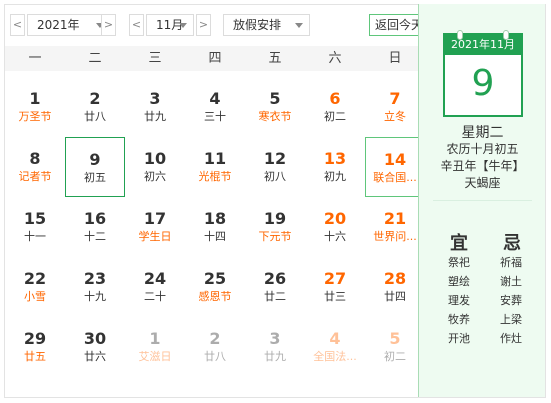 The height and width of the screenshot is (403, 551). Describe the element at coordinates (395, 116) in the screenshot. I see `festival-label: 立冬` at that location.